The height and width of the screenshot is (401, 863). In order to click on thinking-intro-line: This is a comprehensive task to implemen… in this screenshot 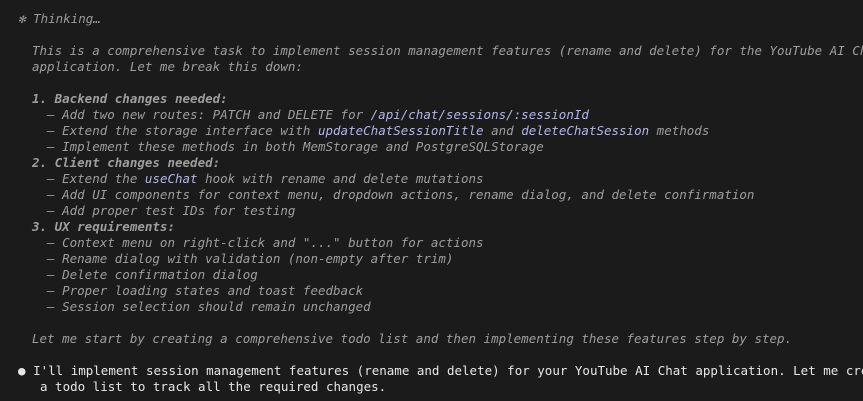, I will do `click(447, 50)`.